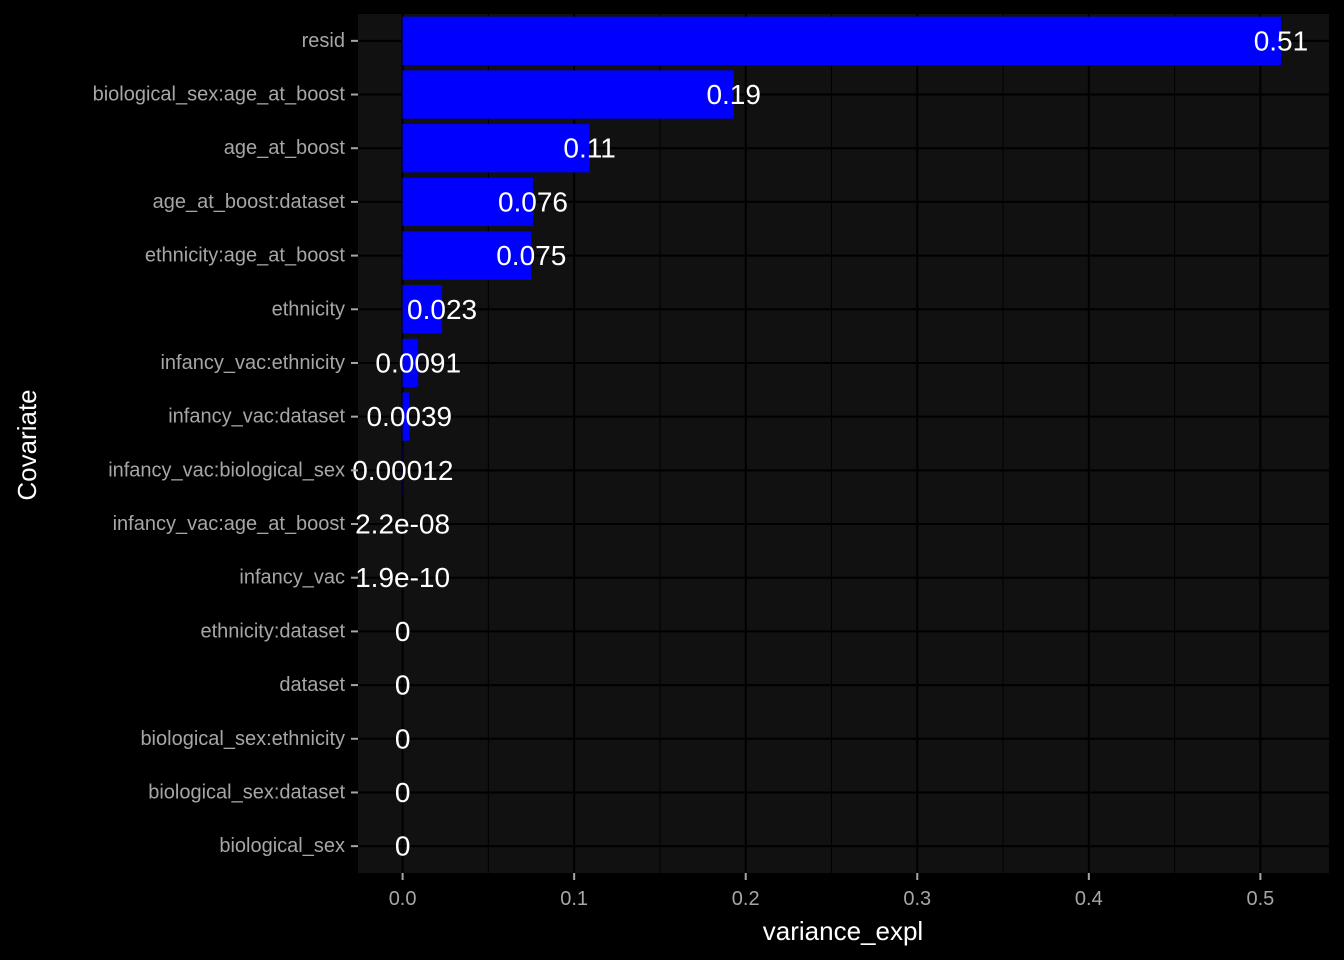  I want to click on x-tick-label: 0.1, so click(574, 899).